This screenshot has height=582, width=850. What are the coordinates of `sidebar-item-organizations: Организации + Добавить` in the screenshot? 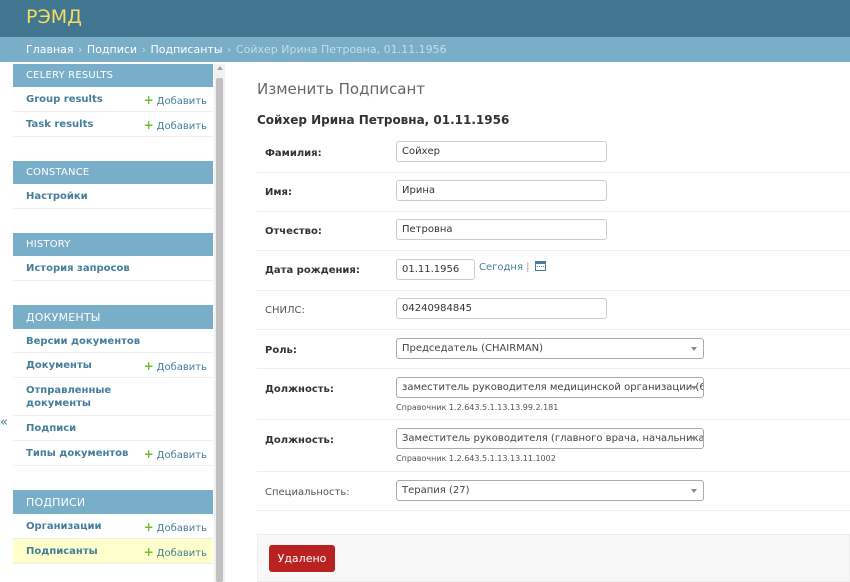 It's located at (113, 526).